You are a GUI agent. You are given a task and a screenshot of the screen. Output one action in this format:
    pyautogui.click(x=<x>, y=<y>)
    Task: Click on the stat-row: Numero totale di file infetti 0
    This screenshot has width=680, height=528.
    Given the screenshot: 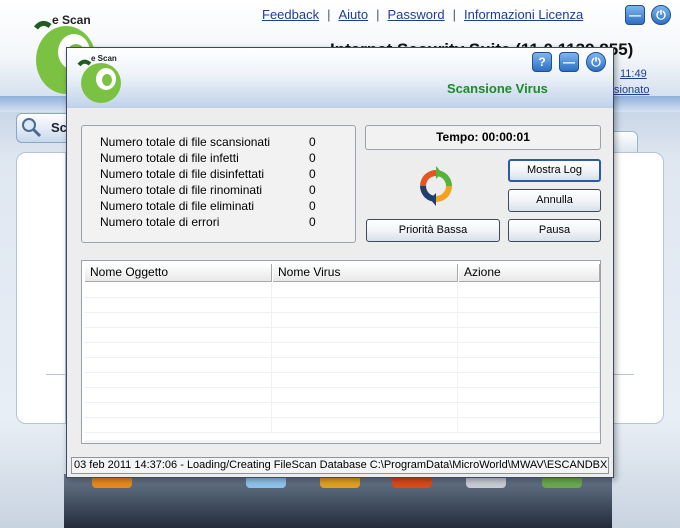 What is the action you would take?
    pyautogui.click(x=225, y=159)
    